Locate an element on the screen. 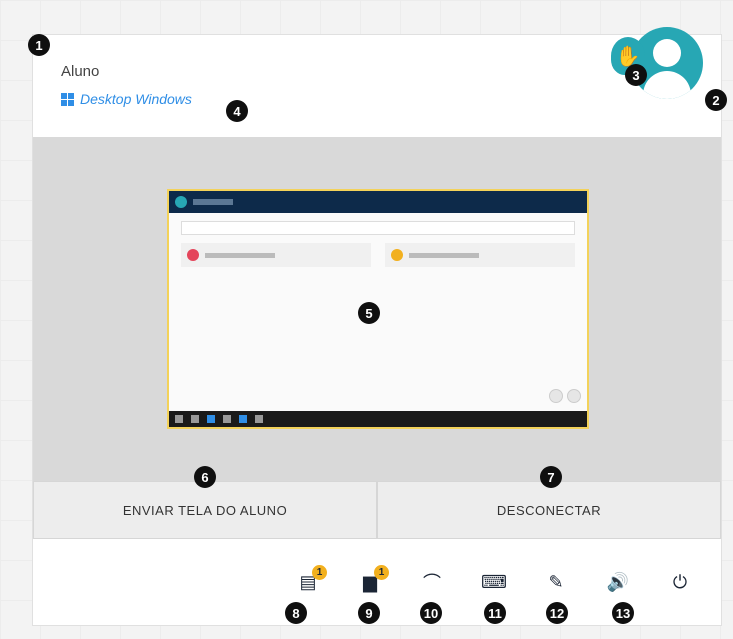 This screenshot has height=639, width=733. callout-9: 9 is located at coordinates (369, 613).